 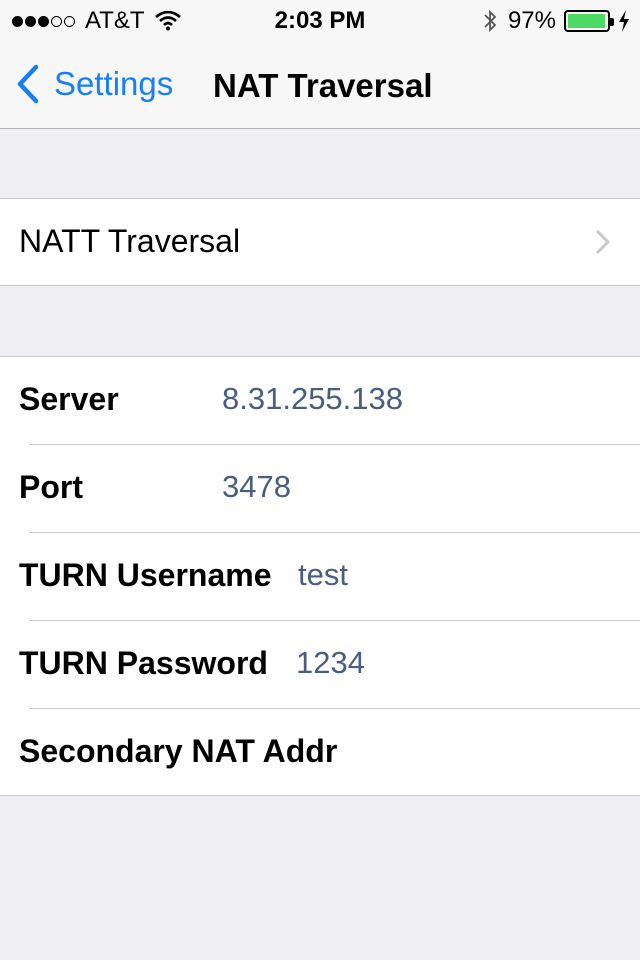 I want to click on server-row: Server 8.31.255.138, so click(x=320, y=401).